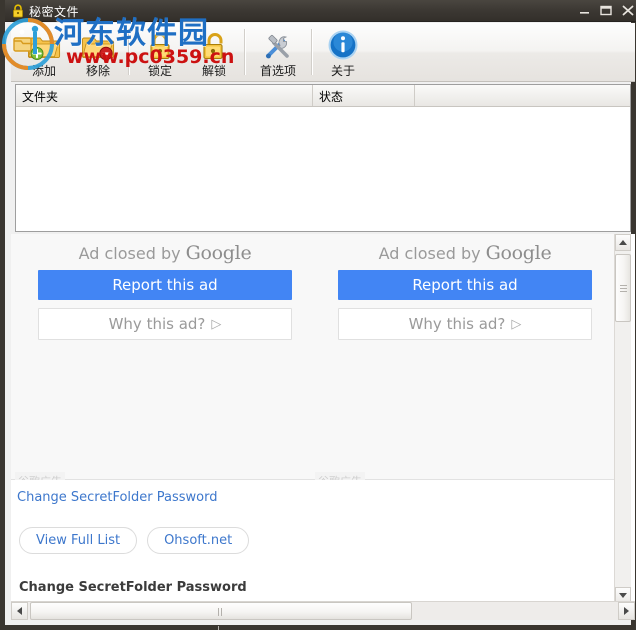  I want to click on column-header-empty, so click(522, 95).